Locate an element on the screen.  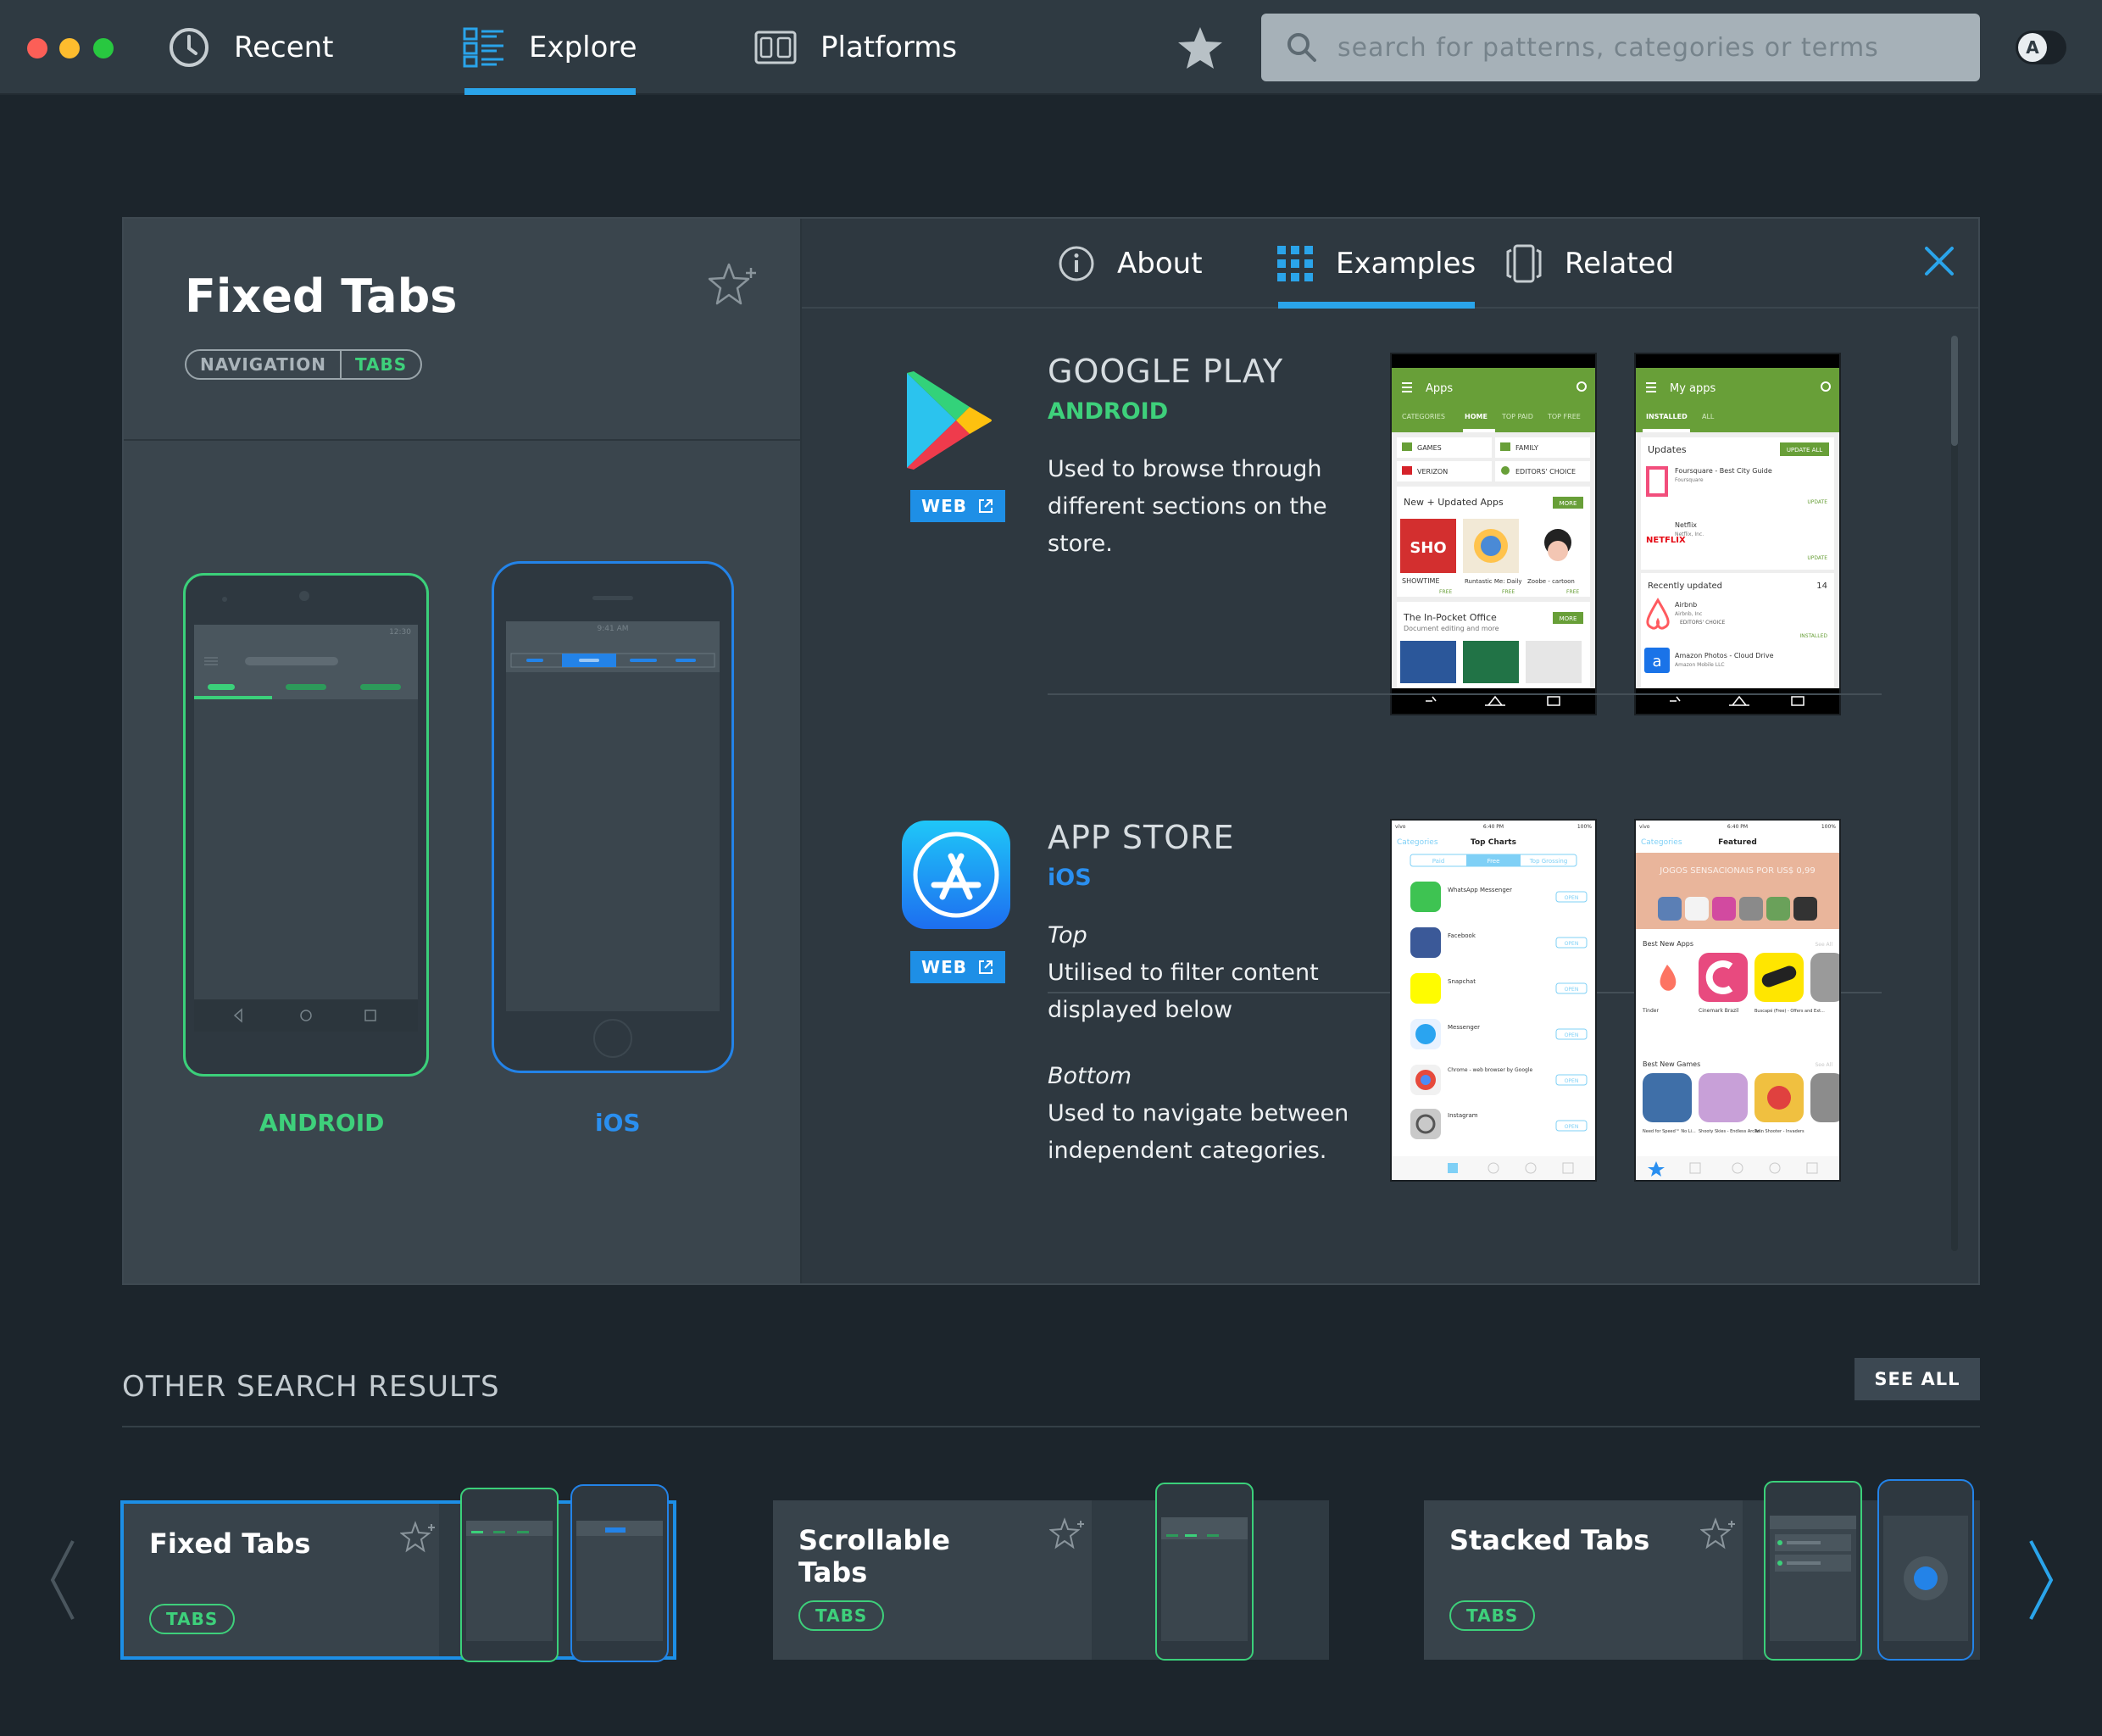
tag-navigation: NAVIGATION is located at coordinates (264, 364).